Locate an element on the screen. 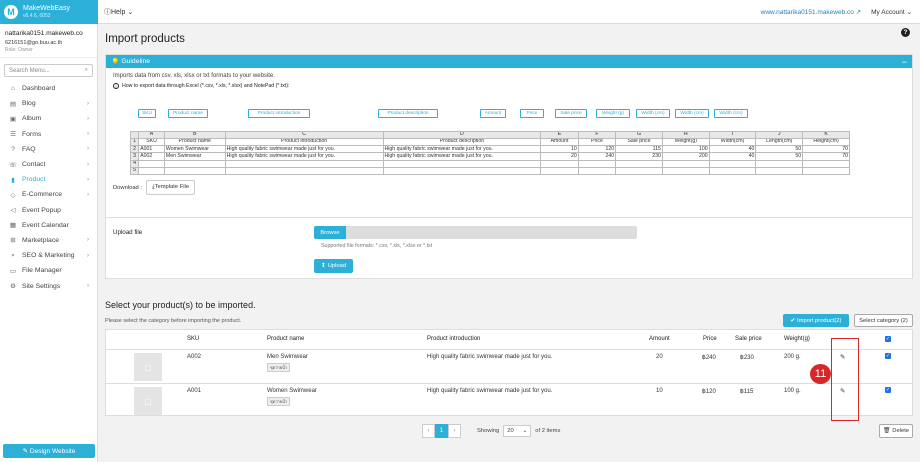  logo-name: MakeWebEasy is located at coordinates (46, 8).